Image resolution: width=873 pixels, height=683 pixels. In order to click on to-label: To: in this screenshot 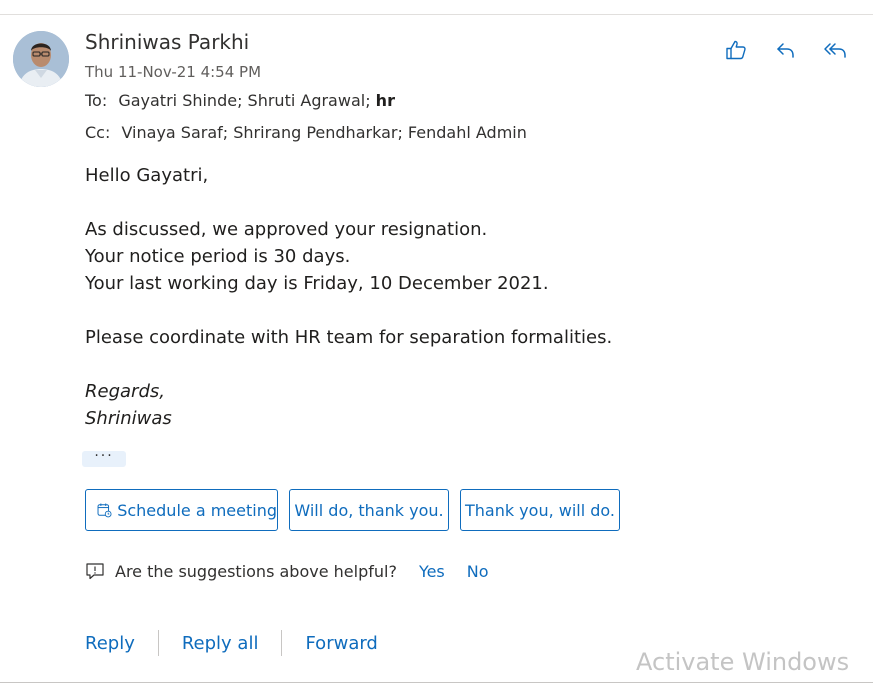, I will do `click(96, 100)`.